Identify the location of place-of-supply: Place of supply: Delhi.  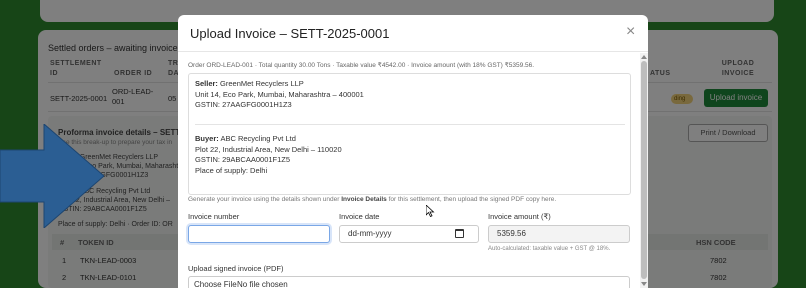
(231, 170).